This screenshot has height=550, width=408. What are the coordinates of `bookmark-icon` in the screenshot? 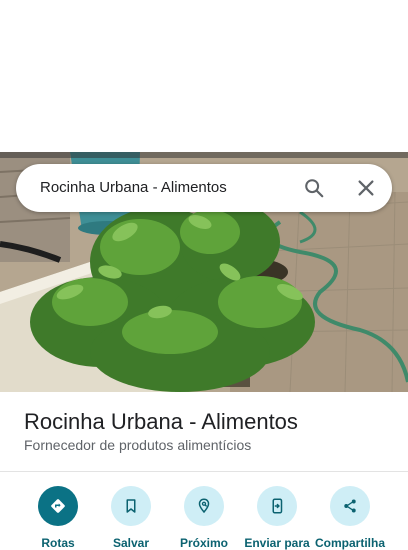 It's located at (131, 506).